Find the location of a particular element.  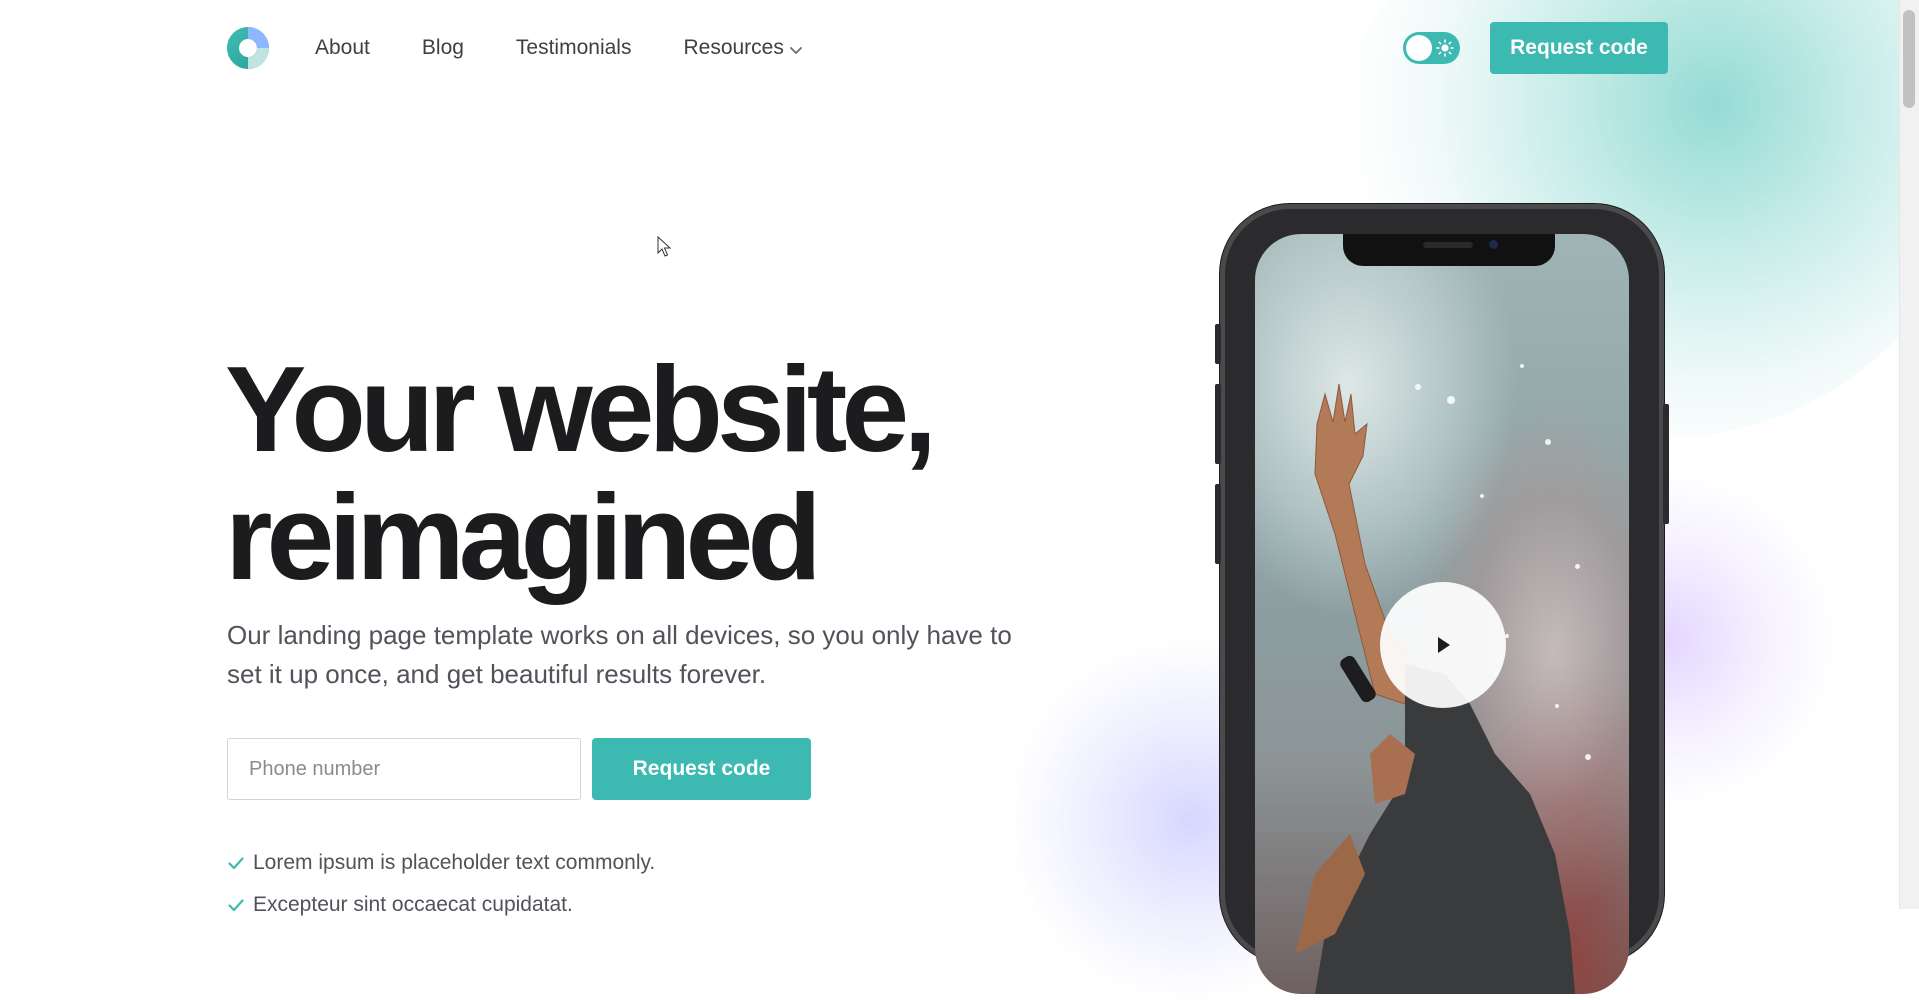

main-nav: About Blog Testimonials Resources is located at coordinates (559, 48).